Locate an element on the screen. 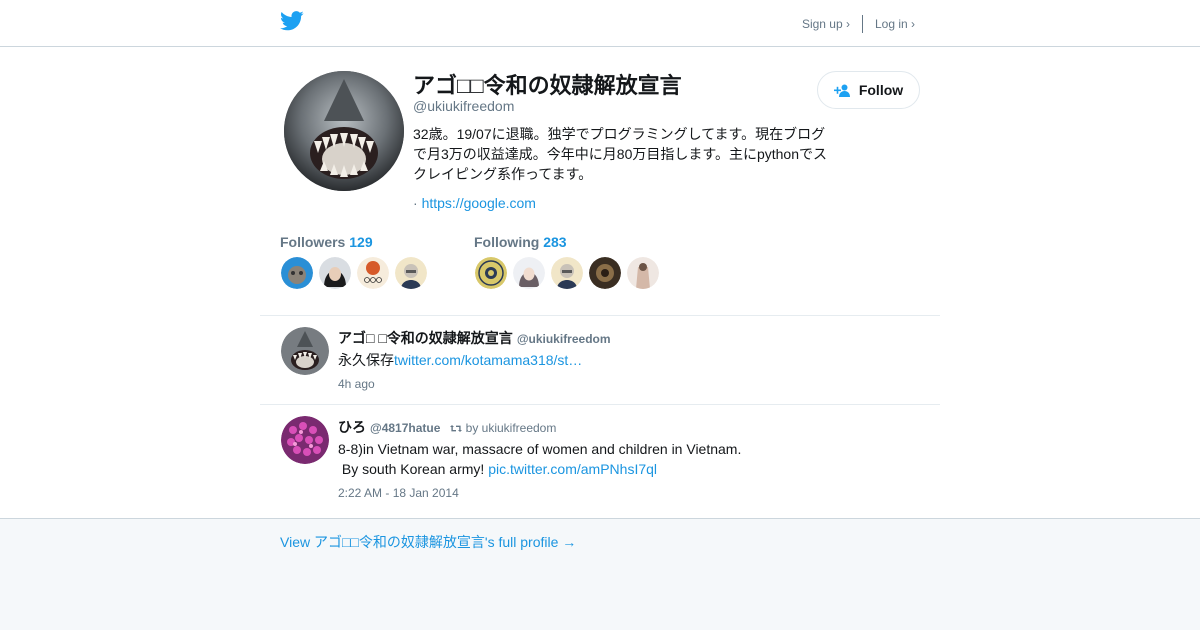 Image resolution: width=1200 pixels, height=630 pixels. profile-name: アゴ□□令和の奴隷解放宣言 is located at coordinates (547, 85).